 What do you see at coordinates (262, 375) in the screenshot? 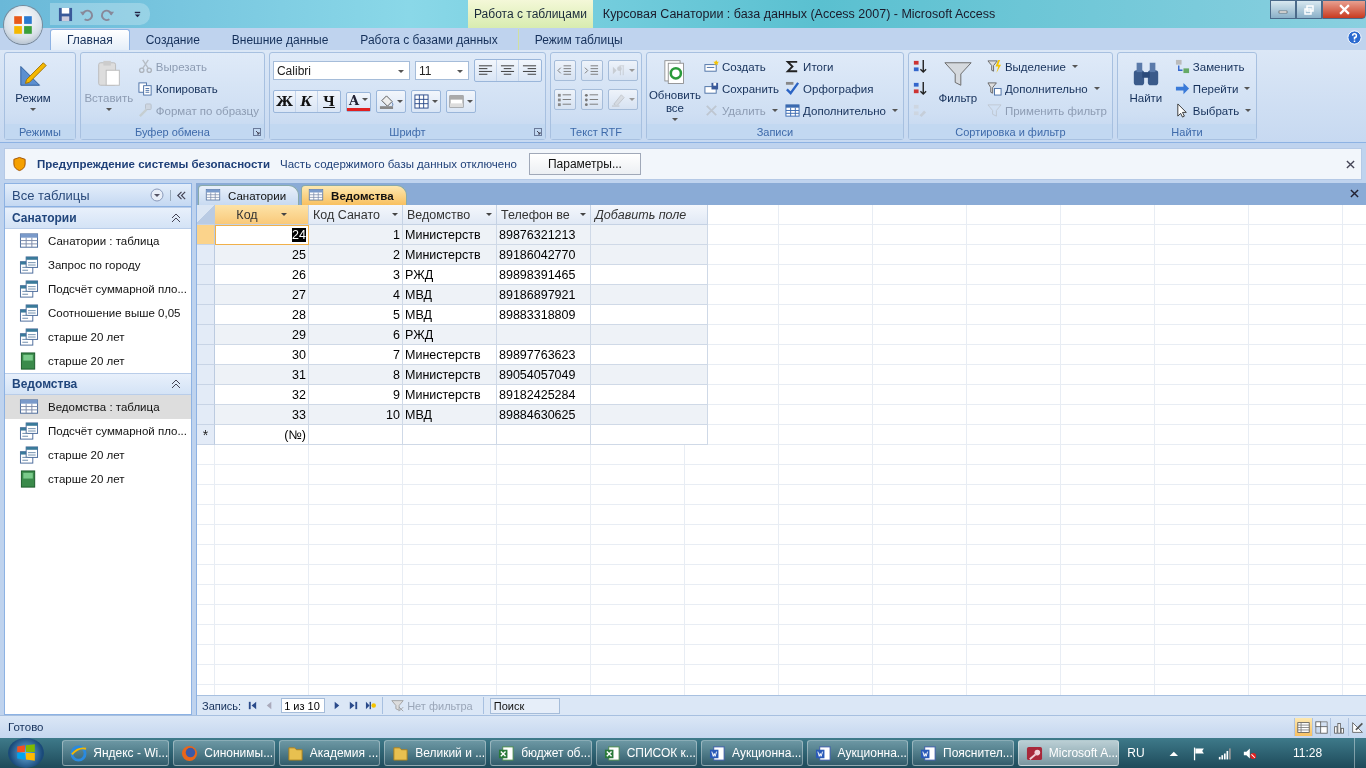
I see `table-cell: 31` at bounding box center [262, 375].